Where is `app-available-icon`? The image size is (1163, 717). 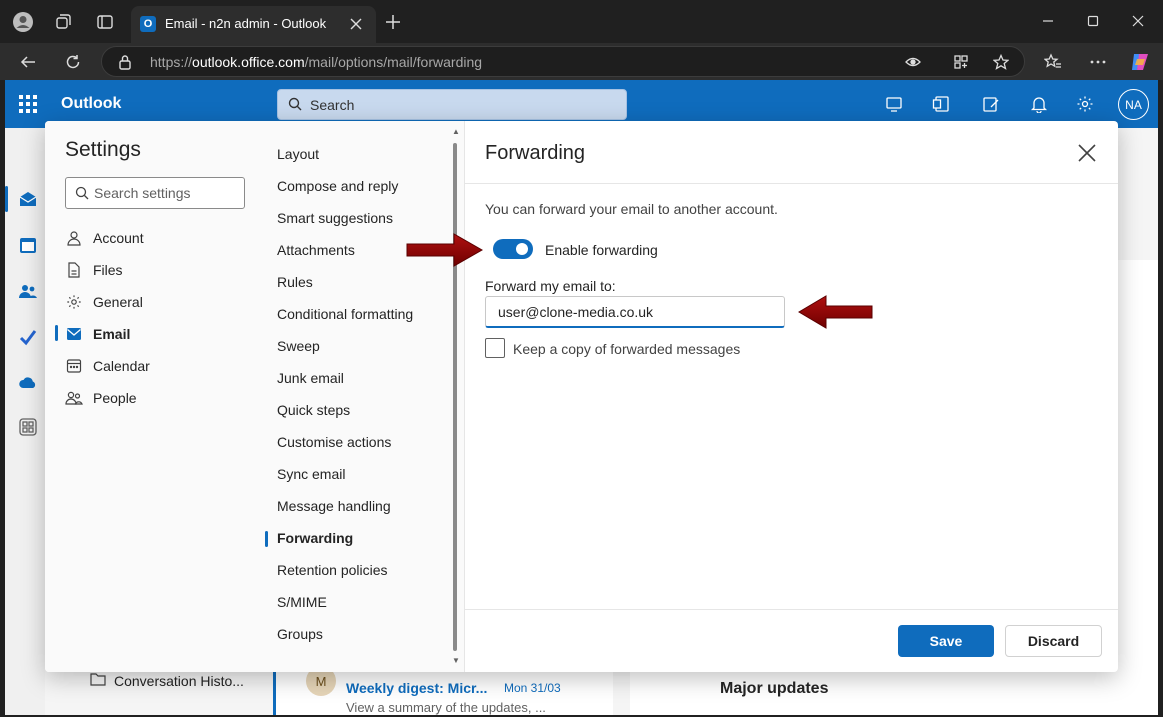
app-available-icon is located at coordinates (961, 62).